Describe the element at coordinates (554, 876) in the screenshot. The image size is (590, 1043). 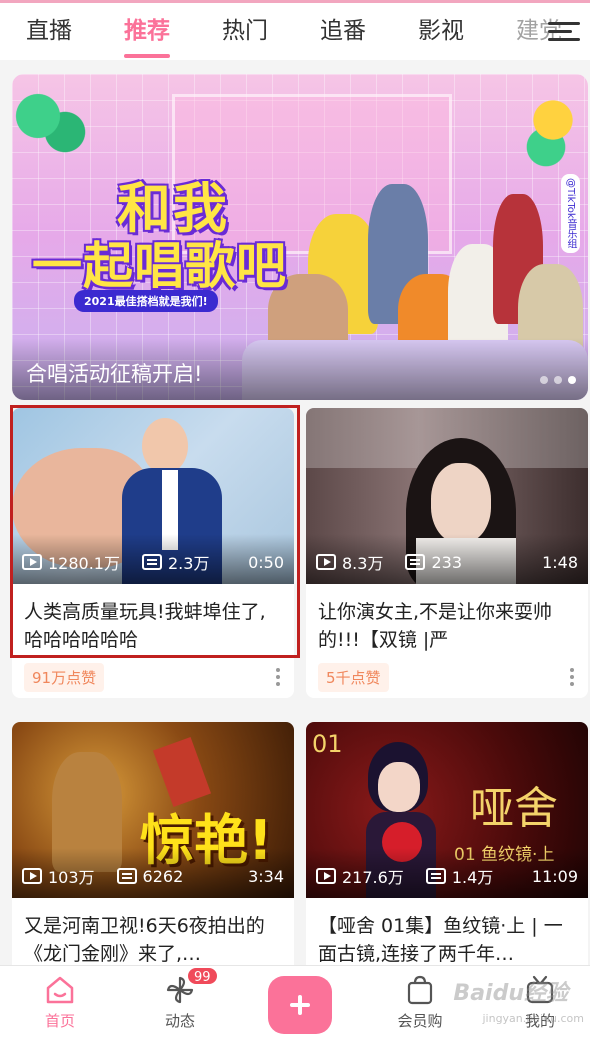
I see `video-duration: 11:09` at that location.